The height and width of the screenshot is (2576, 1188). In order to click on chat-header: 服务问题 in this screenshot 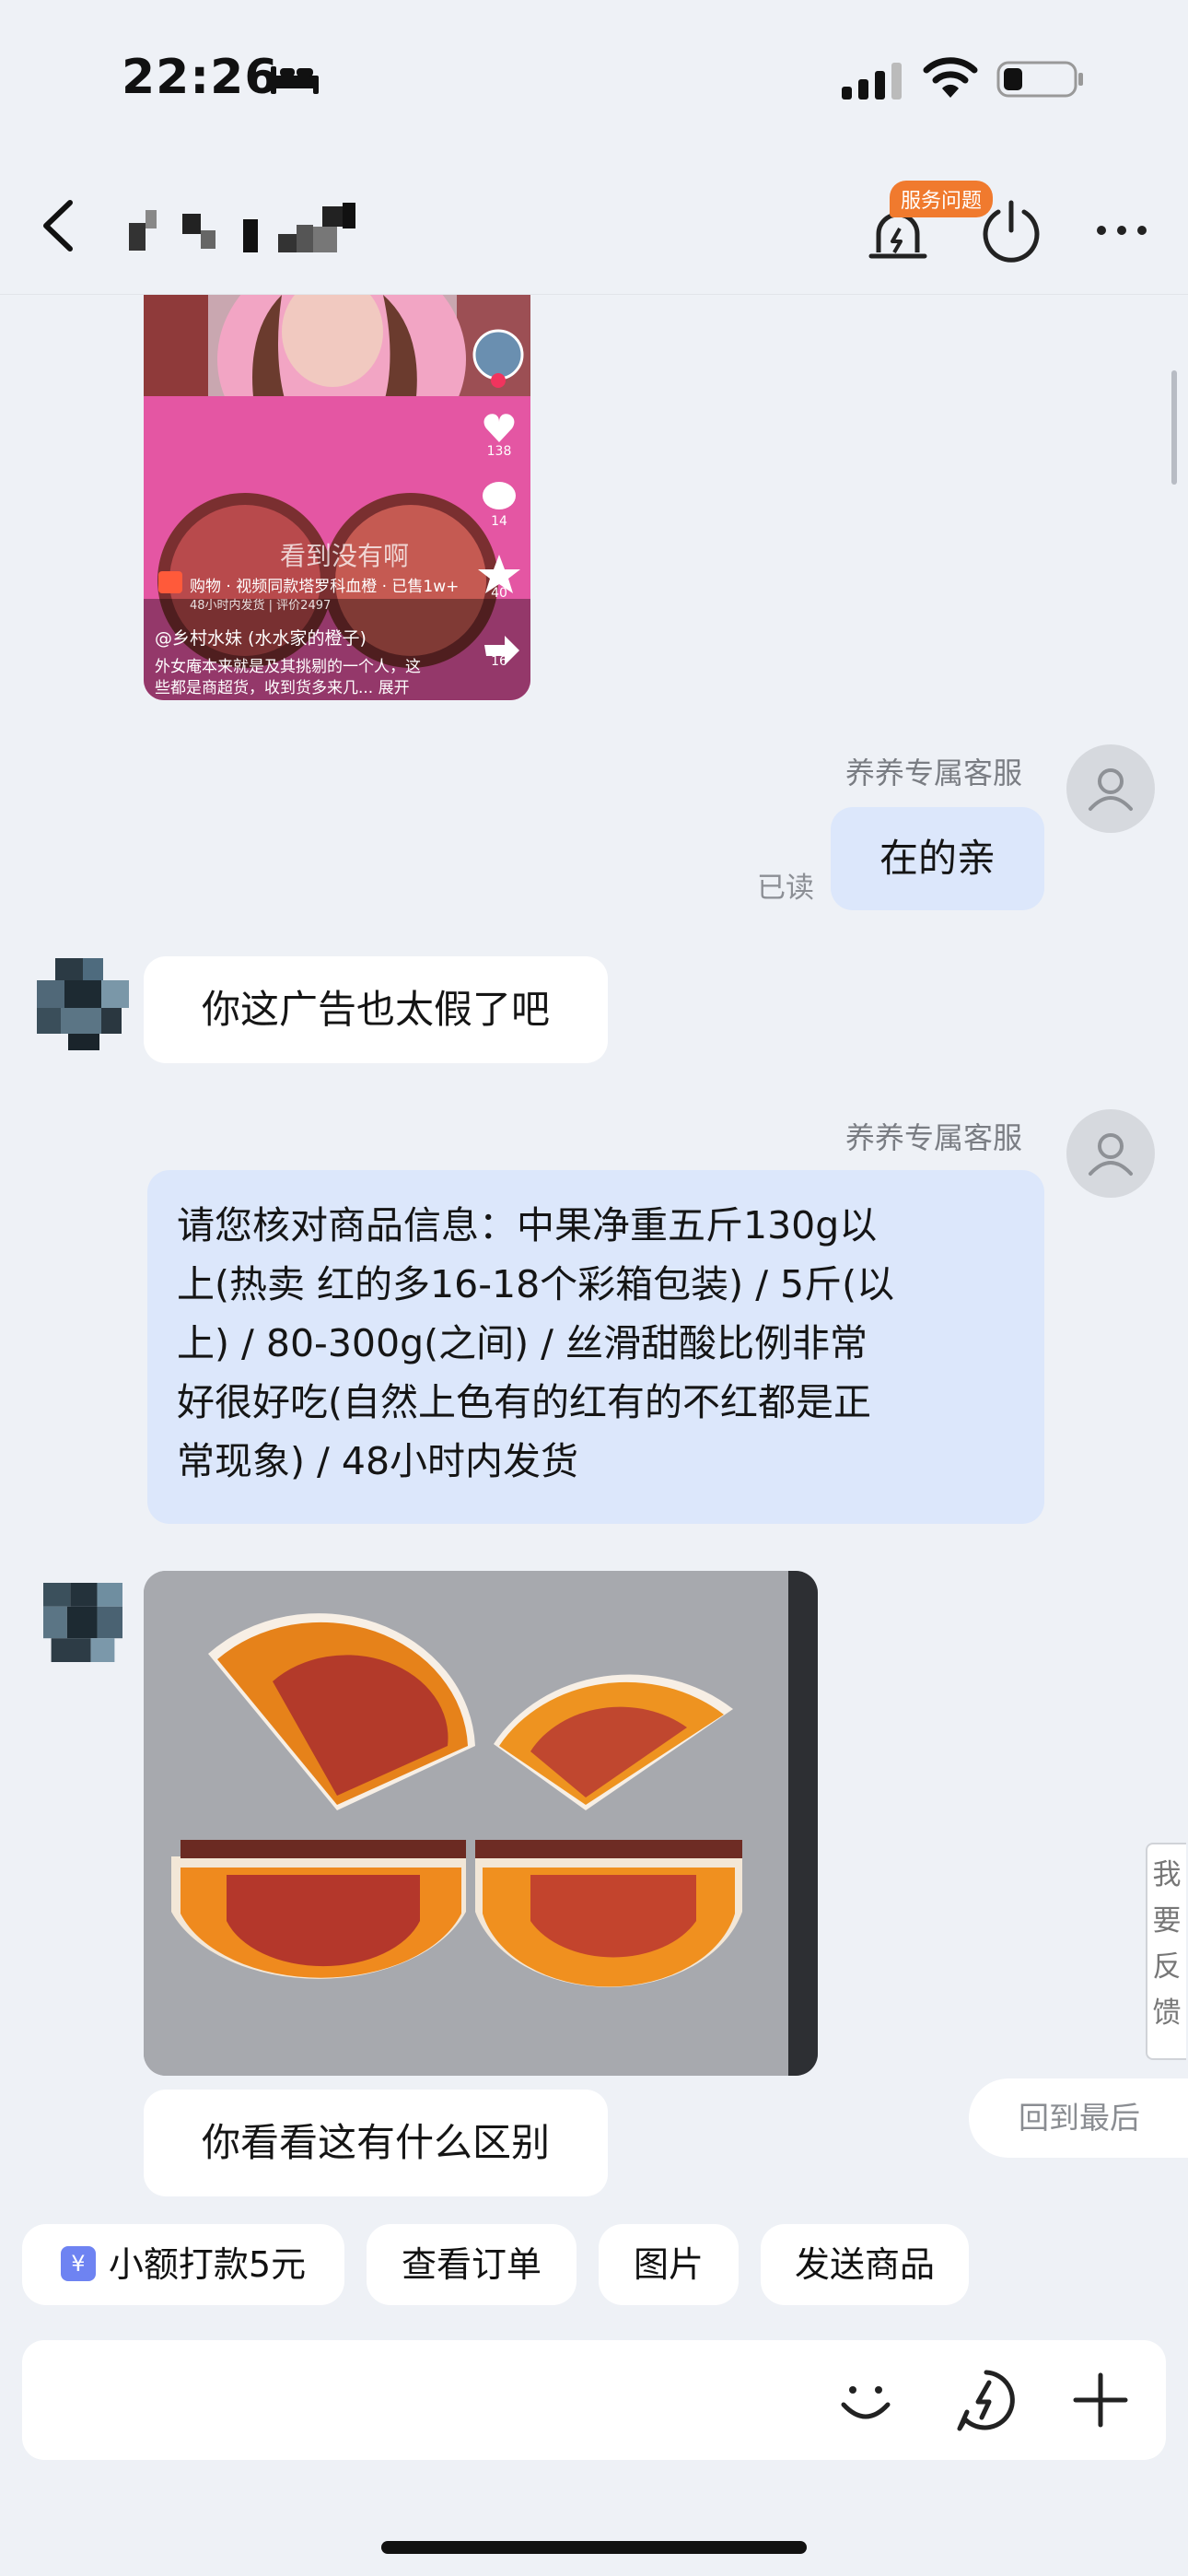, I will do `click(594, 226)`.